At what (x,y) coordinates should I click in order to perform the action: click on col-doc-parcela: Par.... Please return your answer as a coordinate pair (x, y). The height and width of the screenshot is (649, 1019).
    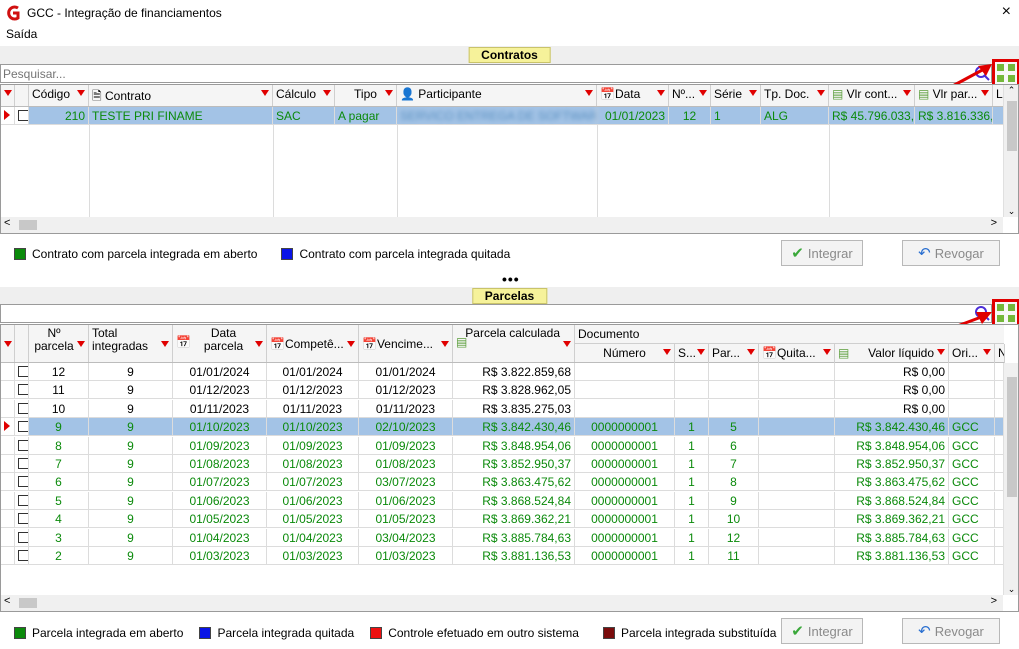
    Looking at the image, I should click on (734, 353).